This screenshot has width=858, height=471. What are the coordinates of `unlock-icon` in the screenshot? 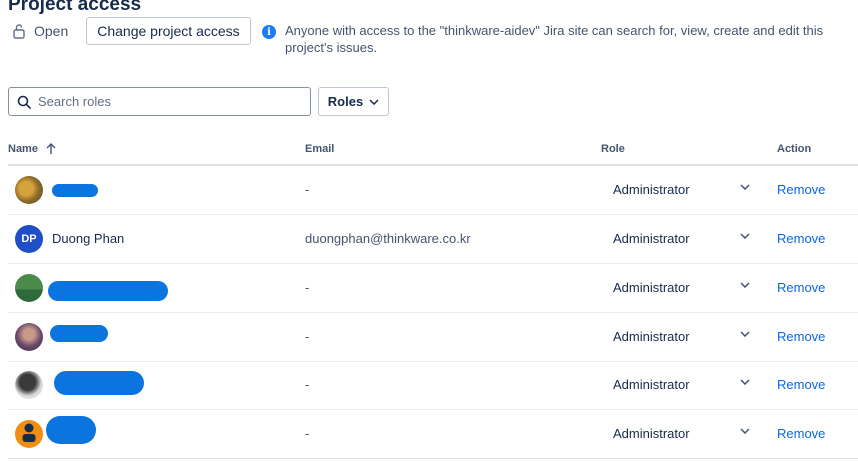 It's located at (19, 31).